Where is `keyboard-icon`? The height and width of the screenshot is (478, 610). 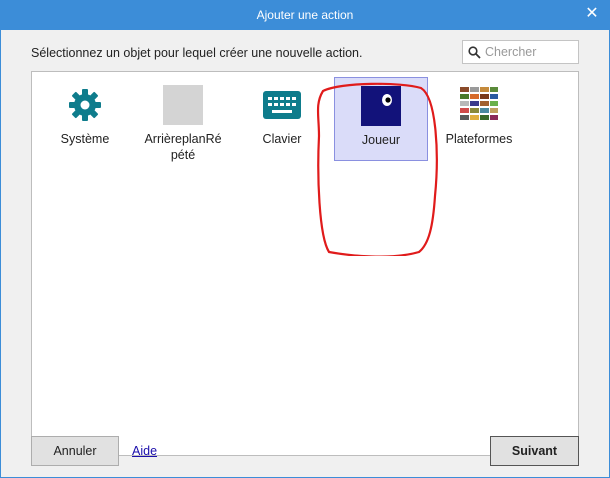 keyboard-icon is located at coordinates (282, 105).